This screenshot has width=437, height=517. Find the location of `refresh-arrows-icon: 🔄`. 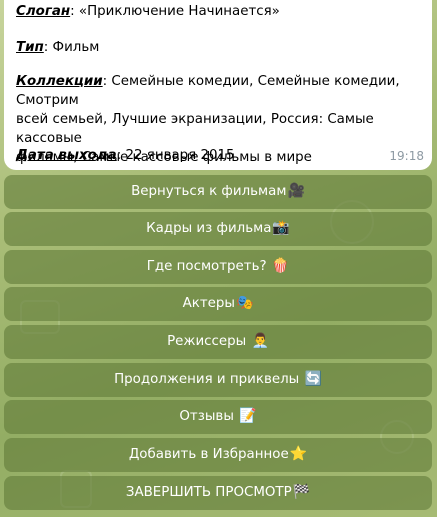

refresh-arrows-icon: 🔄 is located at coordinates (313, 379).